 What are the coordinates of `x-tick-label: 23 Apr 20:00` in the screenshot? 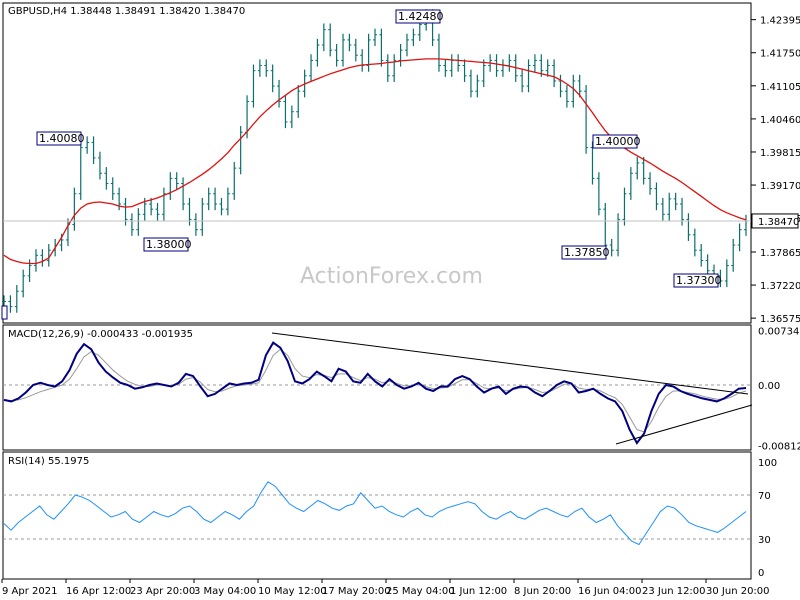 It's located at (162, 591).